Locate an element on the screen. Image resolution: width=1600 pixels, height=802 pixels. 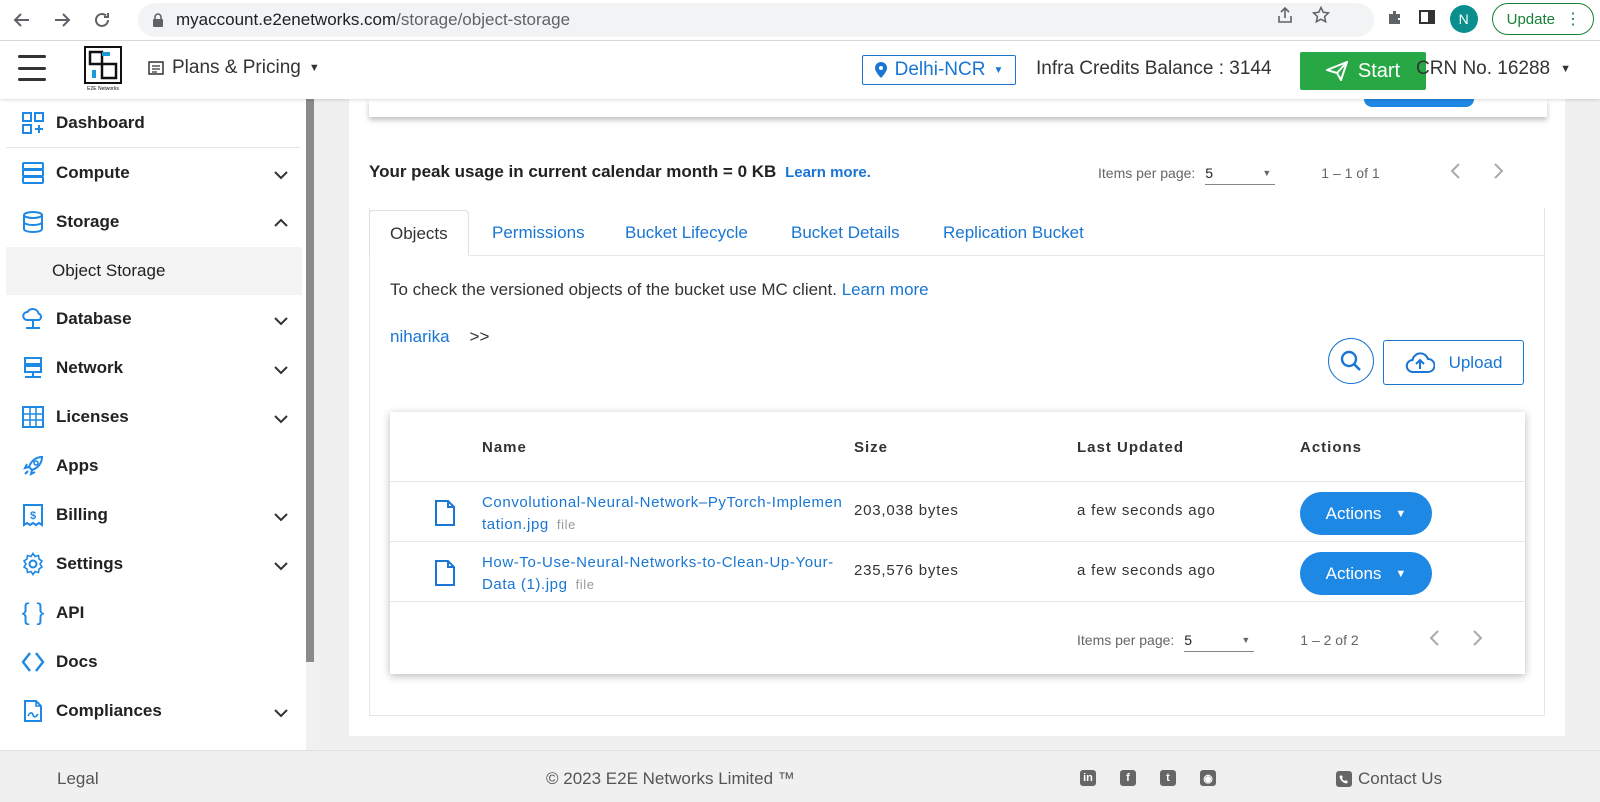
column-header-last-updated: Last Updated is located at coordinates (1130, 447).